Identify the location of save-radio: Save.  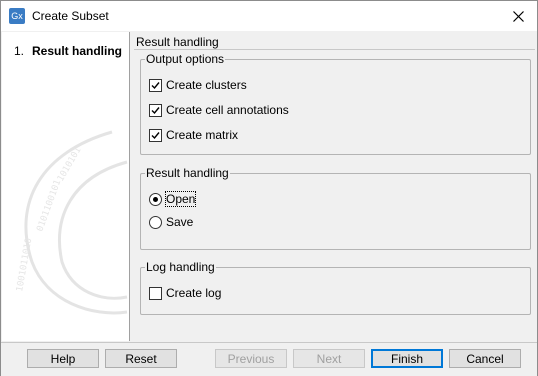
(171, 222).